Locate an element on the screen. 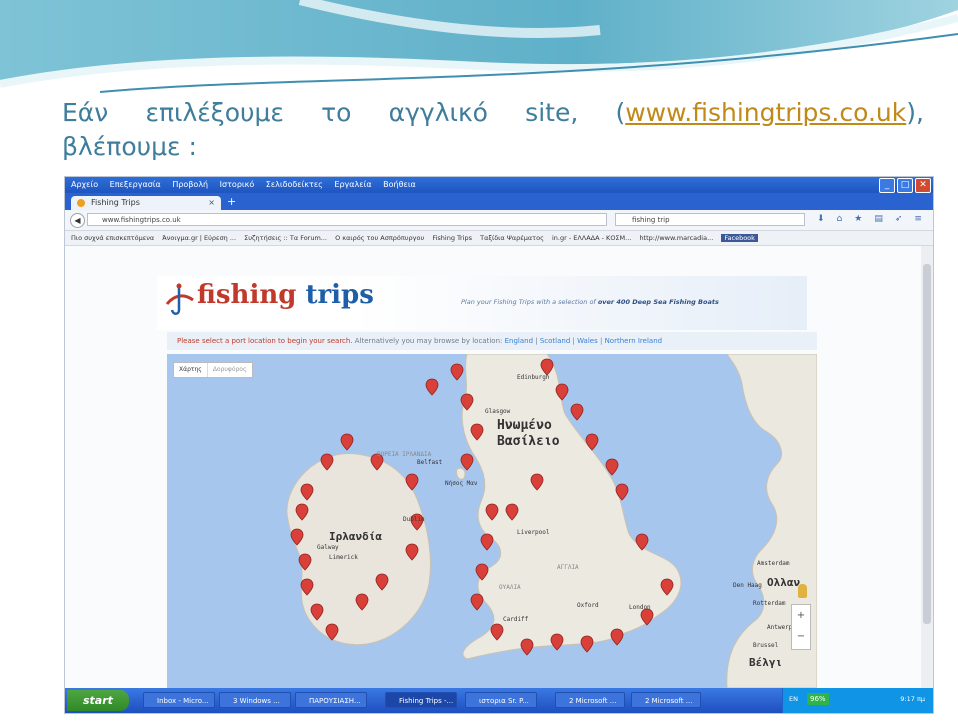 The width and height of the screenshot is (958, 725). address-bar: www.fishingtrips.co.uk is located at coordinates (347, 219).